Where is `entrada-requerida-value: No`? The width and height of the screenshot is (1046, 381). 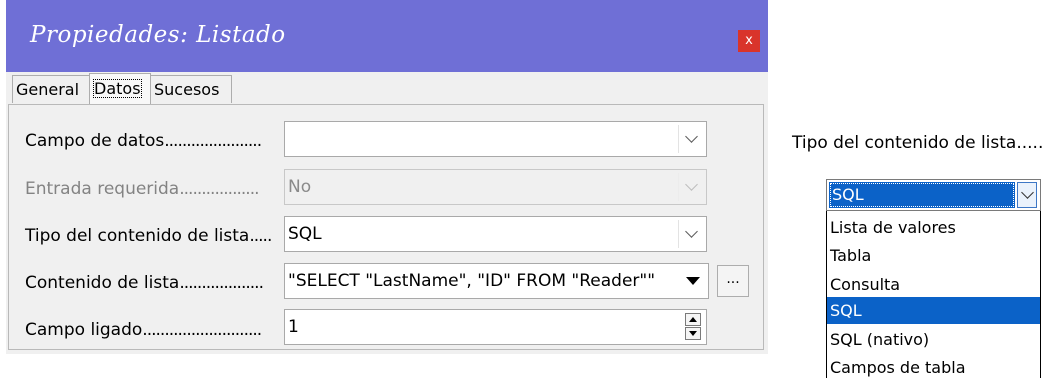
entrada-requerida-value: No is located at coordinates (300, 187).